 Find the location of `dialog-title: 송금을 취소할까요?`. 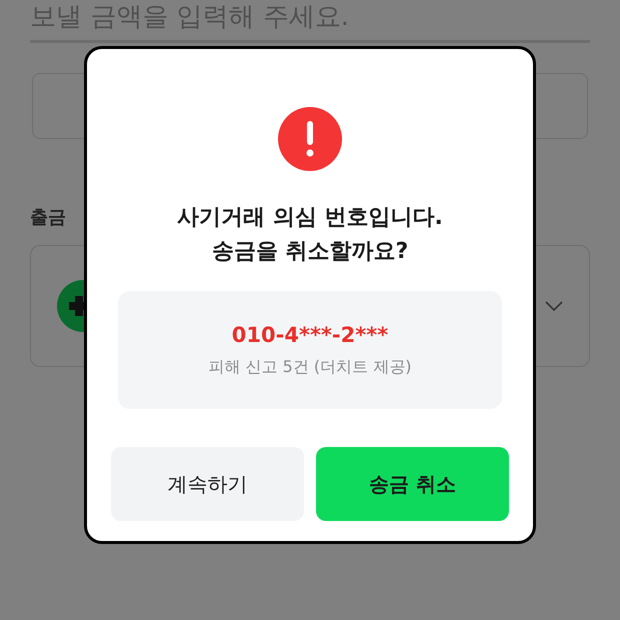

dialog-title: 송금을 취소할까요? is located at coordinates (310, 252).